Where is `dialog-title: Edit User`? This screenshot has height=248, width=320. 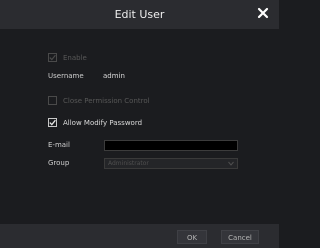
dialog-title: Edit User is located at coordinates (139, 14).